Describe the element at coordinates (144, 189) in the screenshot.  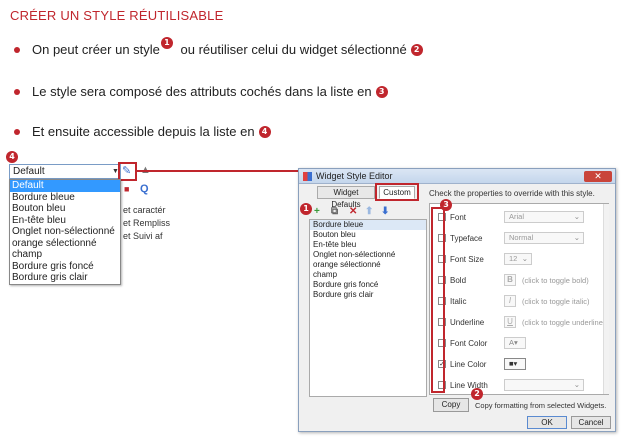
I see `search-icon: Q` at that location.